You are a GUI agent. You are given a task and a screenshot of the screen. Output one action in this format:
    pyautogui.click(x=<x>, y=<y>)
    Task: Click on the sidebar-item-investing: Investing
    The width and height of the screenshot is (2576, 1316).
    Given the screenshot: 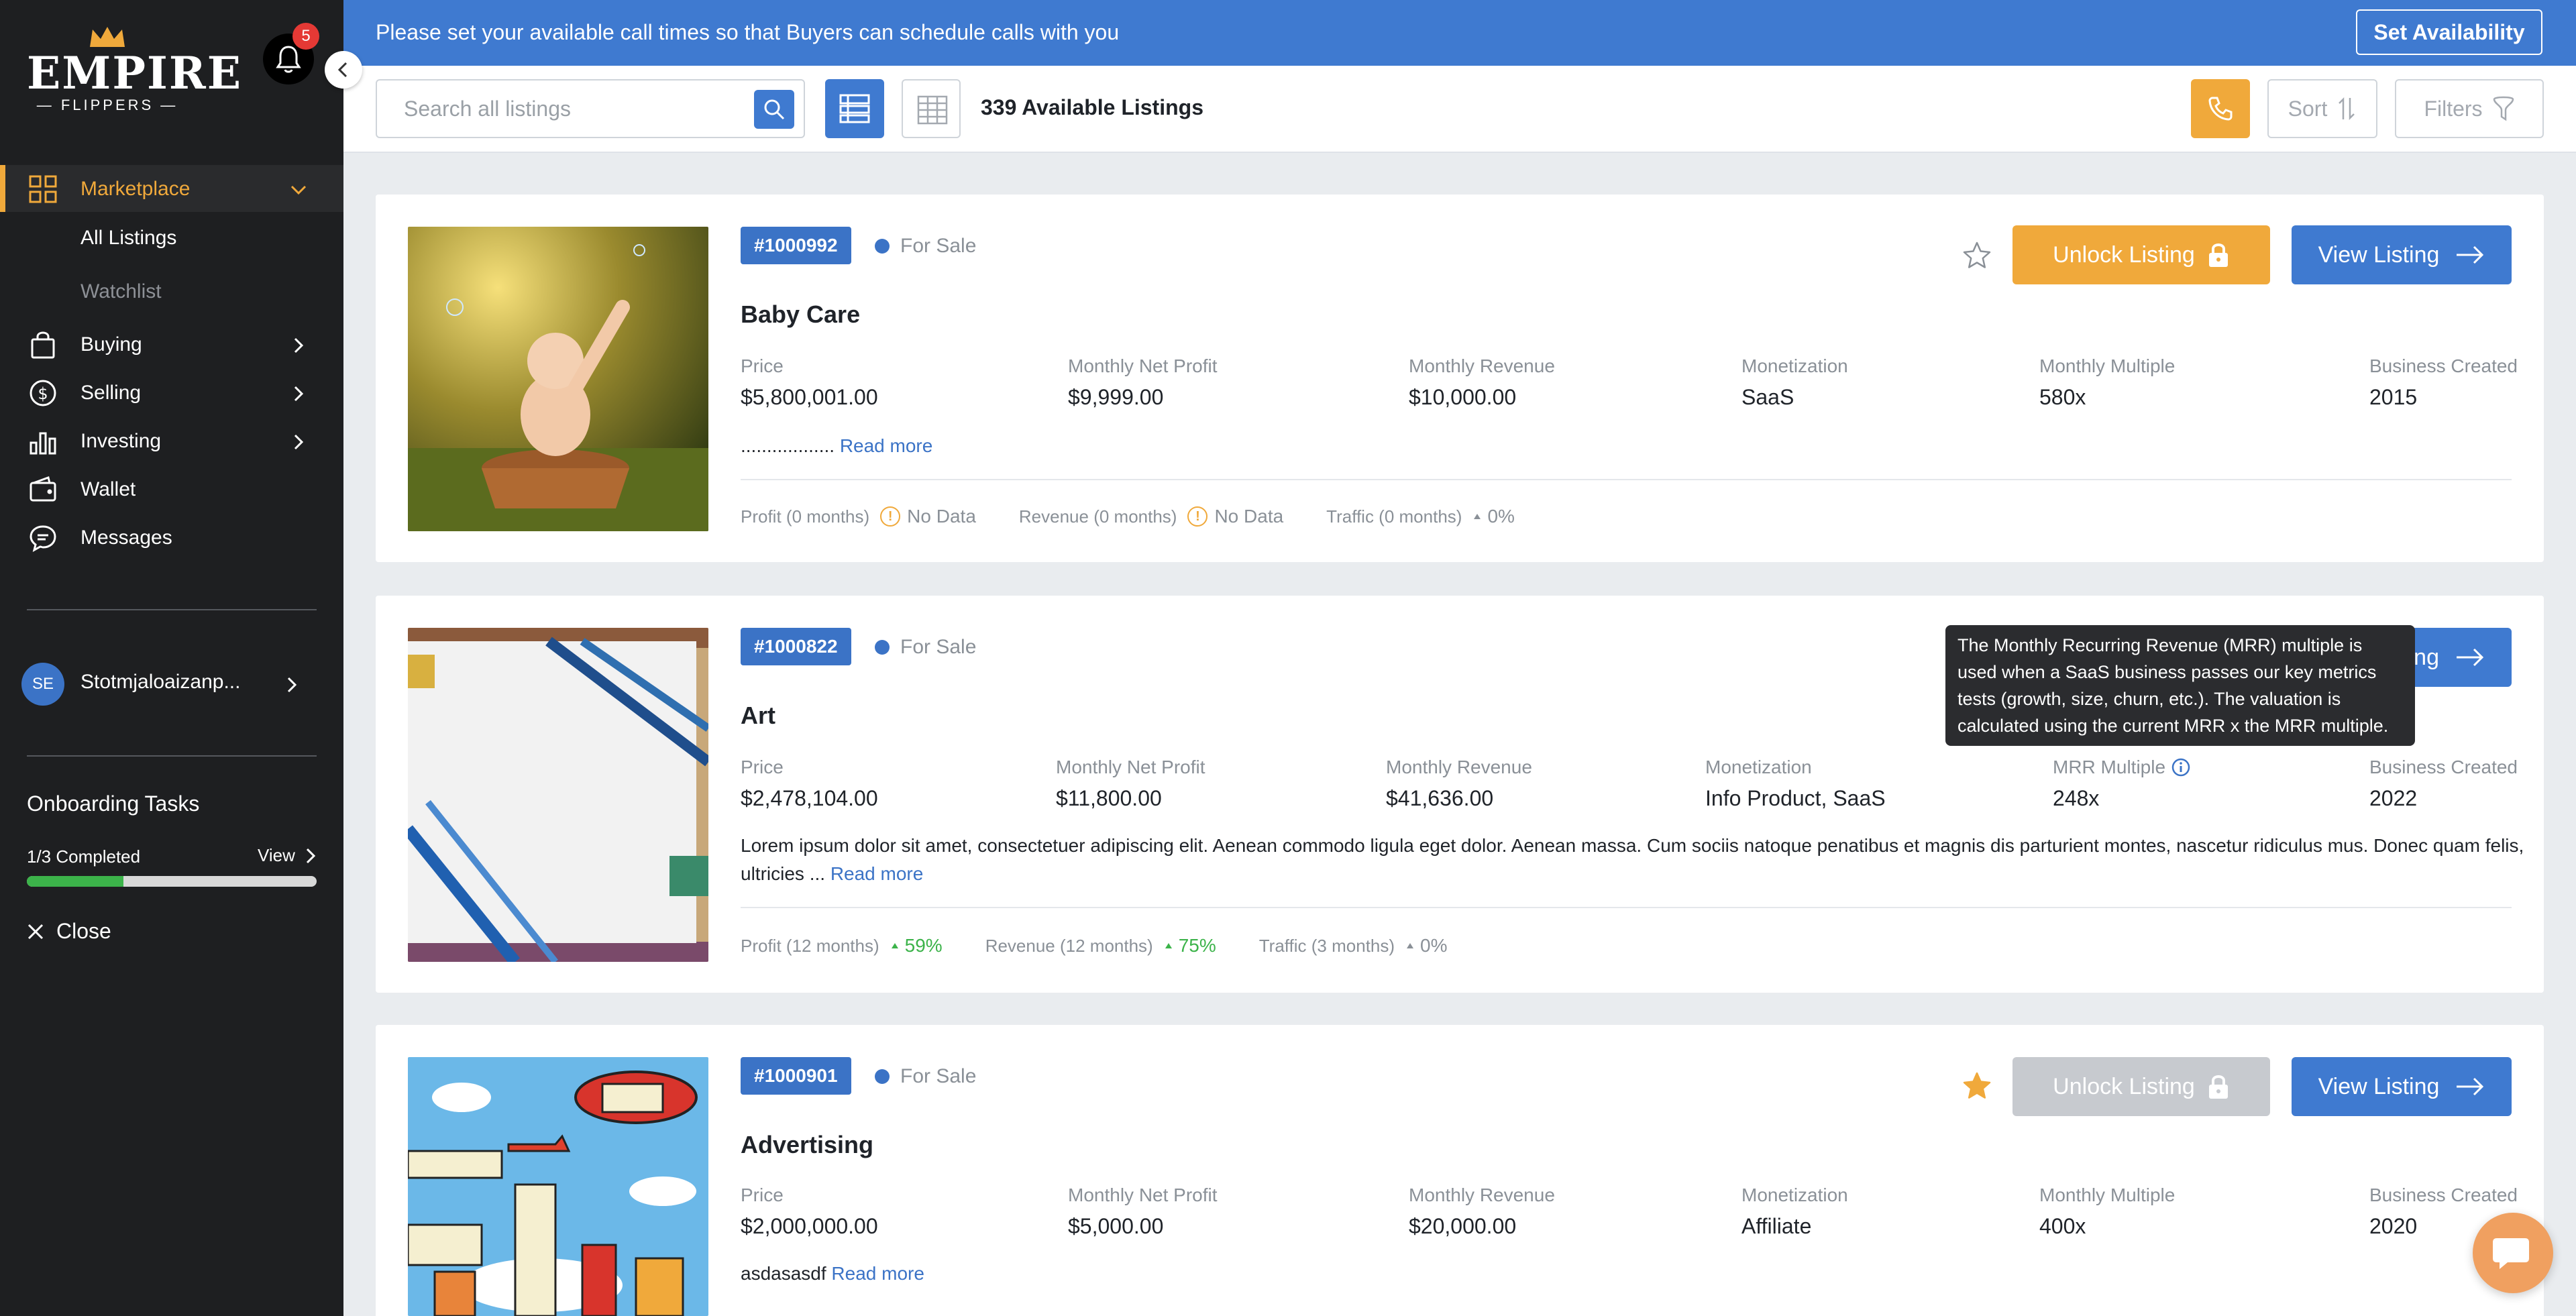 What is the action you would take?
    pyautogui.click(x=168, y=441)
    